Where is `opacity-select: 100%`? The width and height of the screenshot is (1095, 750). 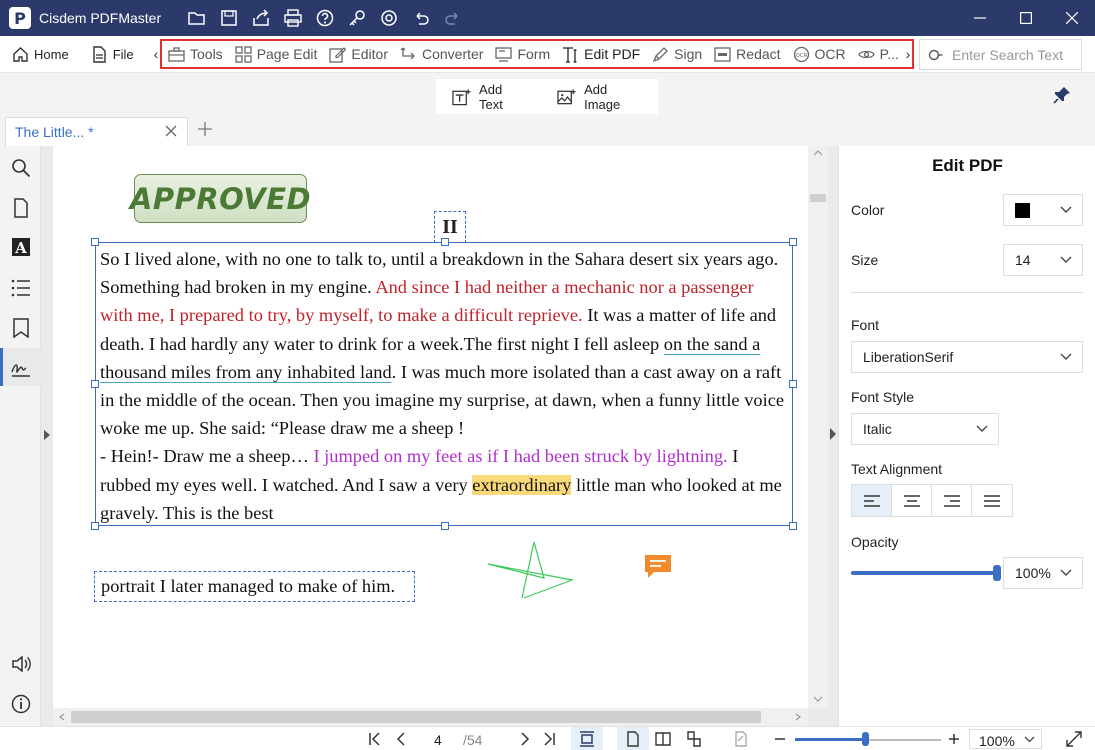 opacity-select: 100% is located at coordinates (1043, 573).